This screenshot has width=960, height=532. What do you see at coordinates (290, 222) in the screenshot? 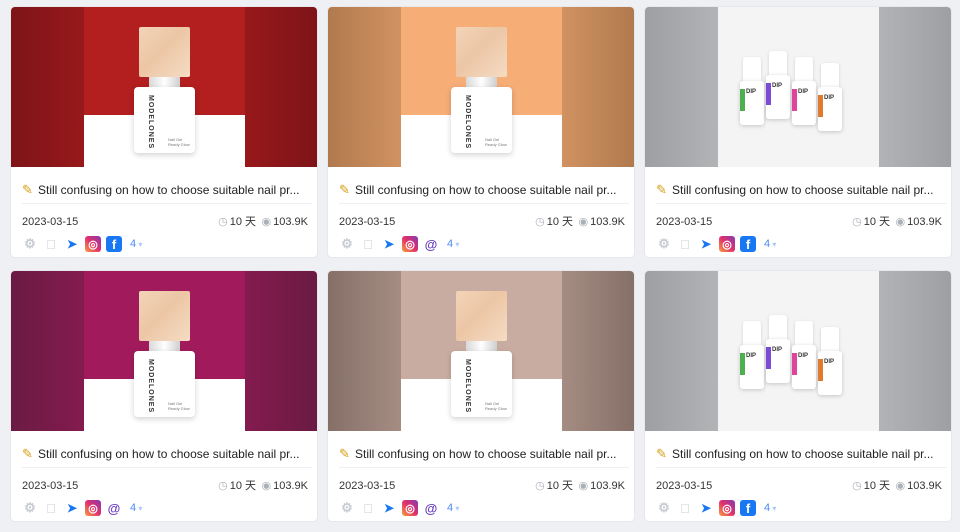
I see `views-text: 103.9K` at bounding box center [290, 222].